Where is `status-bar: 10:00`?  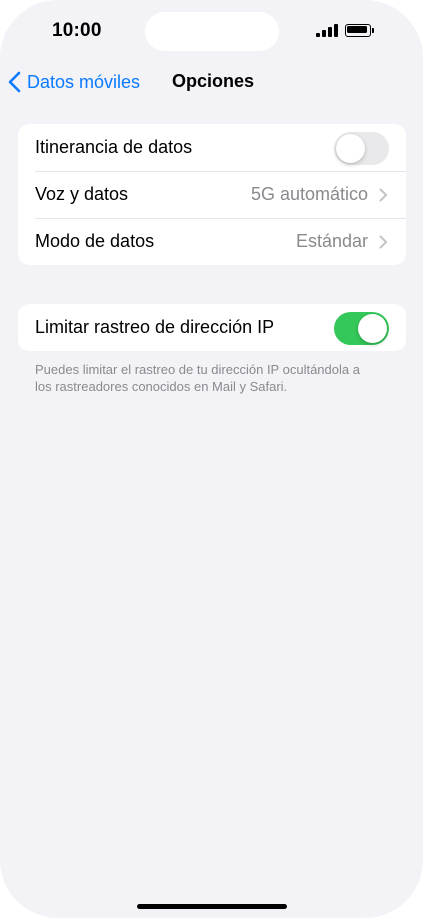 status-bar: 10:00 is located at coordinates (211, 30).